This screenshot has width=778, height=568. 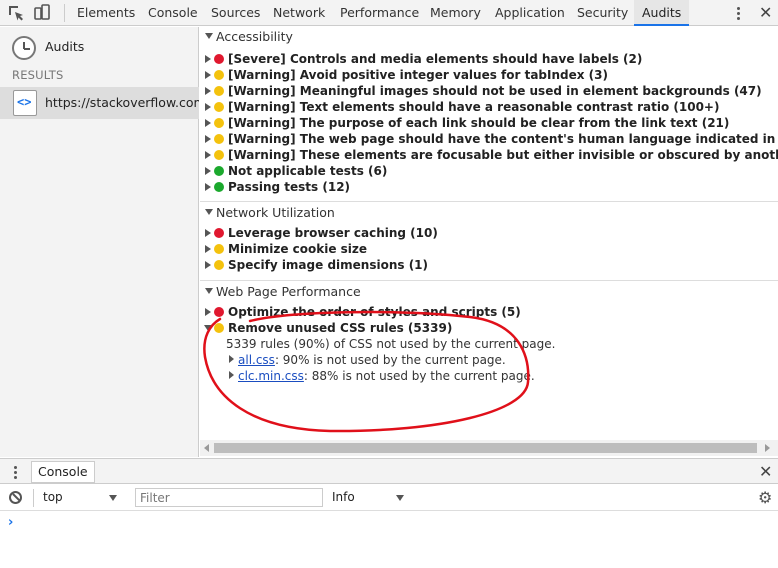 What do you see at coordinates (489, 213) in the screenshot?
I see `section-network-header: Network Utilization` at bounding box center [489, 213].